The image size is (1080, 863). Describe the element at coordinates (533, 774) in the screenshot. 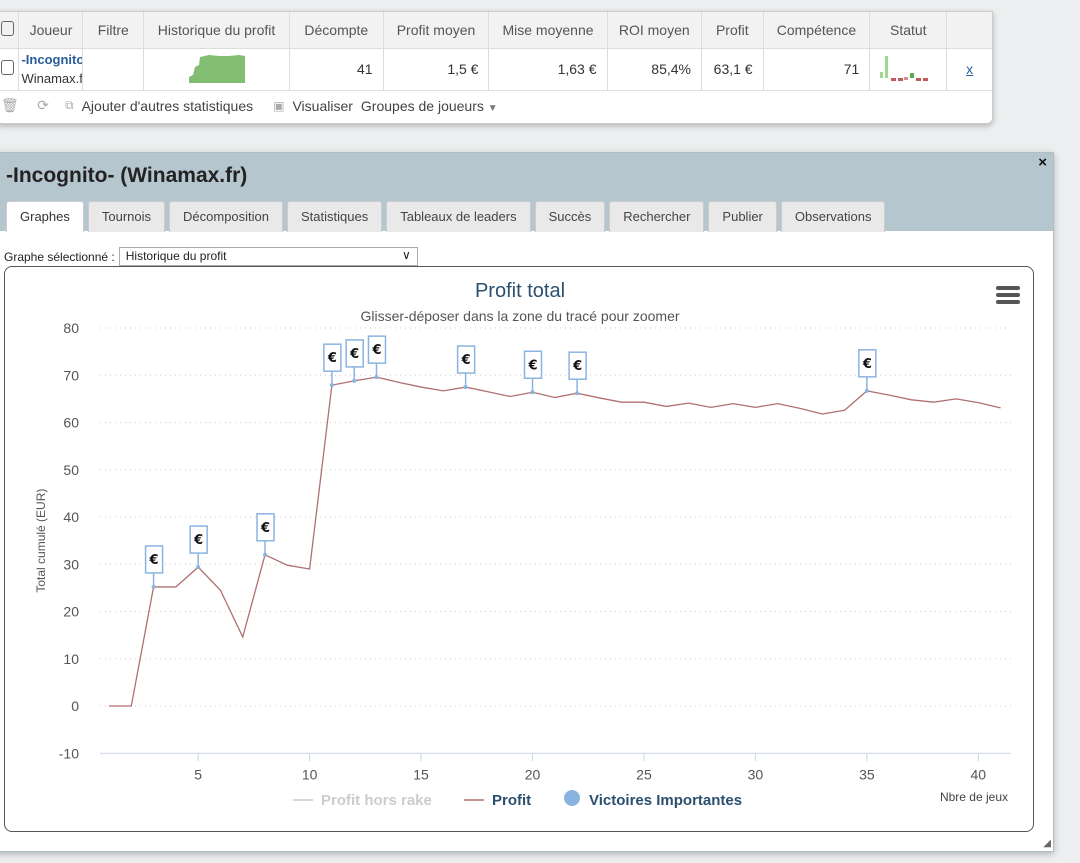

I see `x-tick-label: 20` at that location.